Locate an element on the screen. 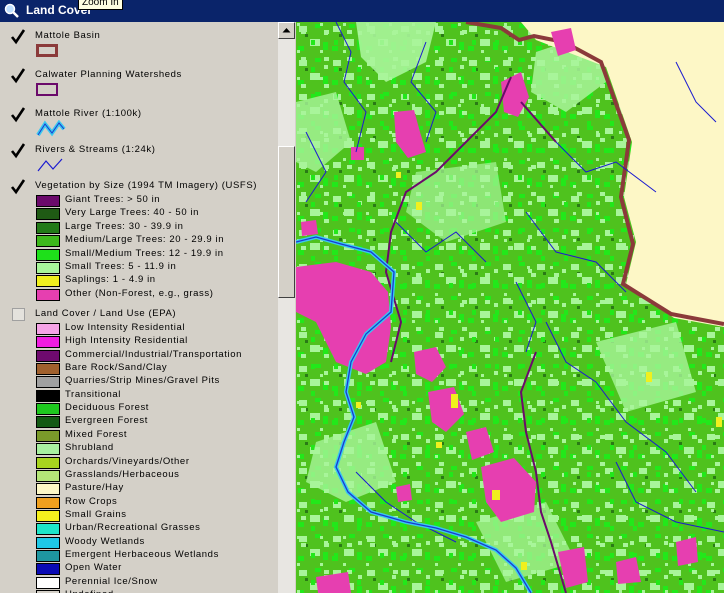 The width and height of the screenshot is (724, 593). legend-class-item: High Intensity Residential is located at coordinates (156, 342).